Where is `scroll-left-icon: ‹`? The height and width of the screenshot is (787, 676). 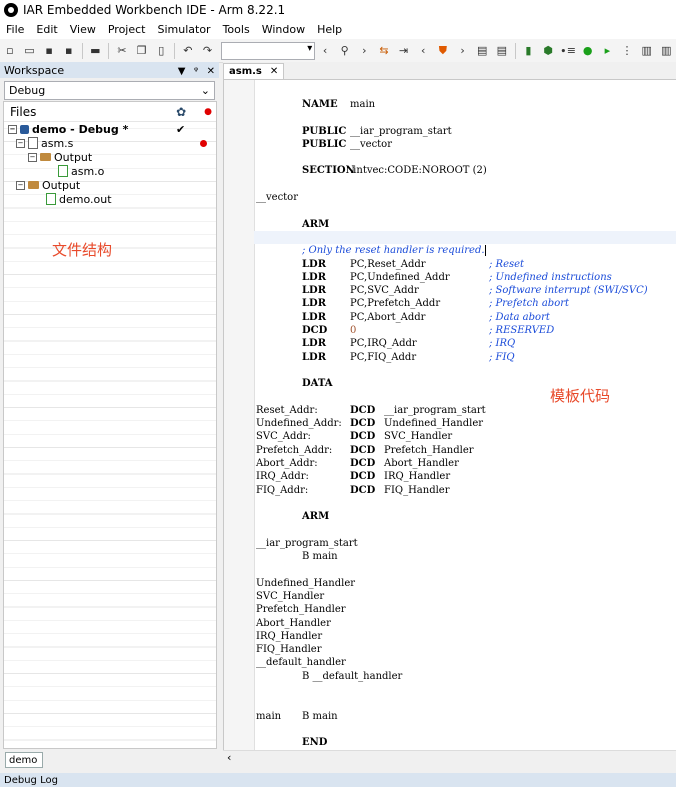
scroll-left-icon: ‹ is located at coordinates (229, 757).